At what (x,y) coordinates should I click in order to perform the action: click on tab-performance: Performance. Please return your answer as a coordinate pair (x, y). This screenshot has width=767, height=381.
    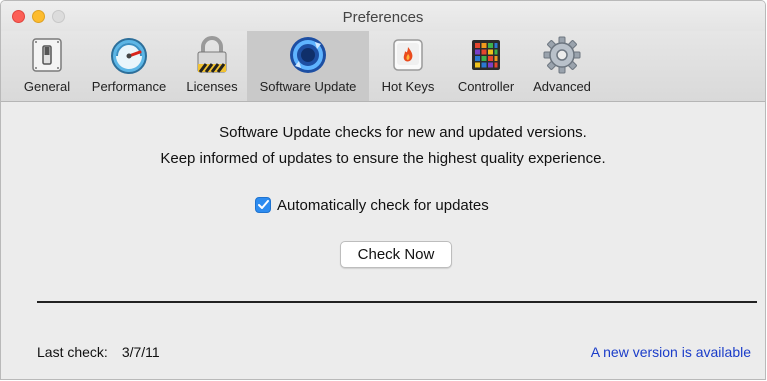
    Looking at the image, I should click on (129, 66).